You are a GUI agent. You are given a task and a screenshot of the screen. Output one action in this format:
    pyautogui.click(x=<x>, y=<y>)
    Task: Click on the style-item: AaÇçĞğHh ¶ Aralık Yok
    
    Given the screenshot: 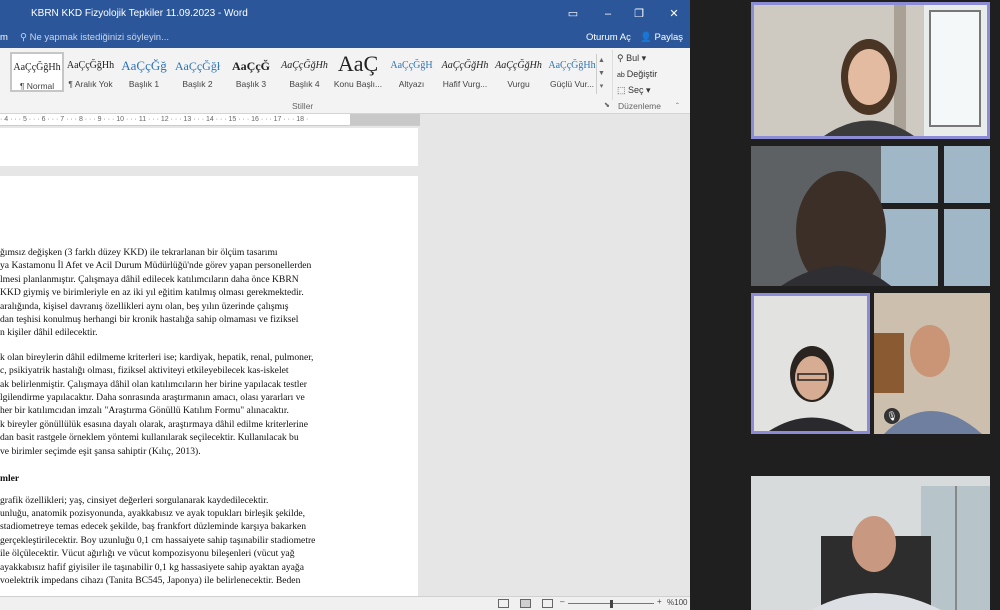 What is the action you would take?
    pyautogui.click(x=91, y=72)
    